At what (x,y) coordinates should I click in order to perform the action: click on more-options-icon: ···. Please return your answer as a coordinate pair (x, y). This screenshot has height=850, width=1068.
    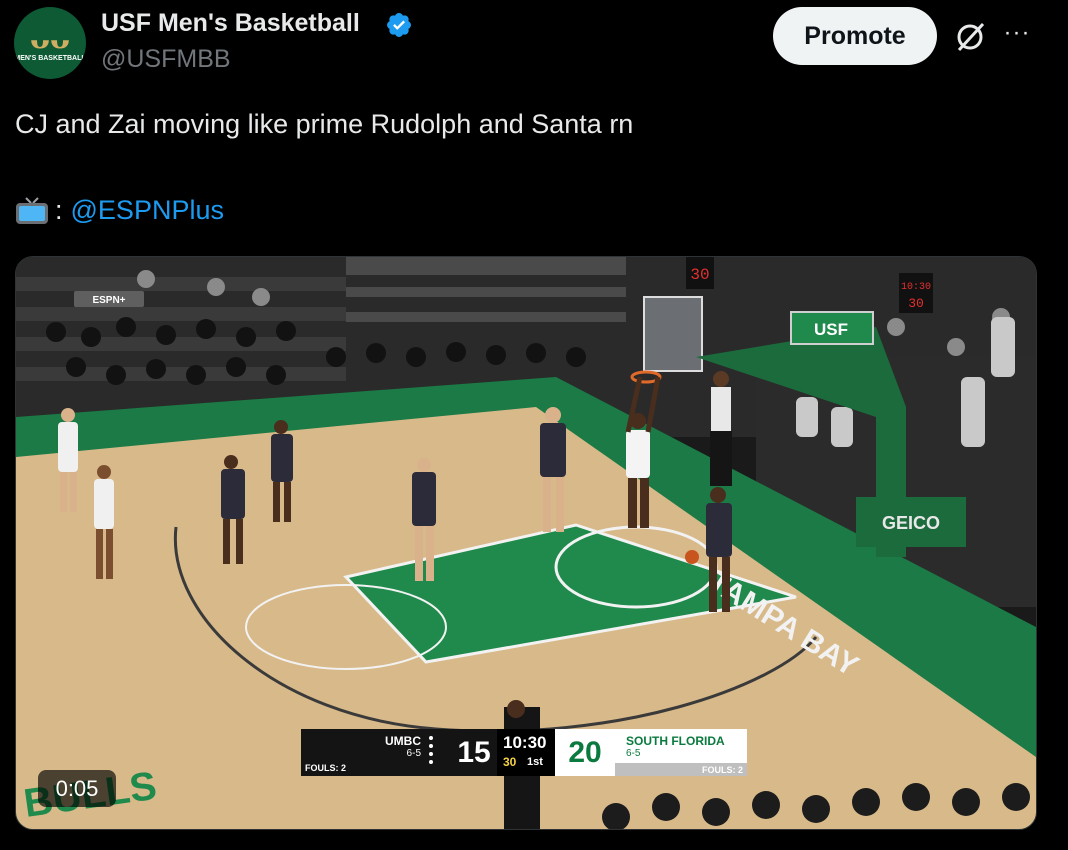
    Looking at the image, I should click on (1017, 35).